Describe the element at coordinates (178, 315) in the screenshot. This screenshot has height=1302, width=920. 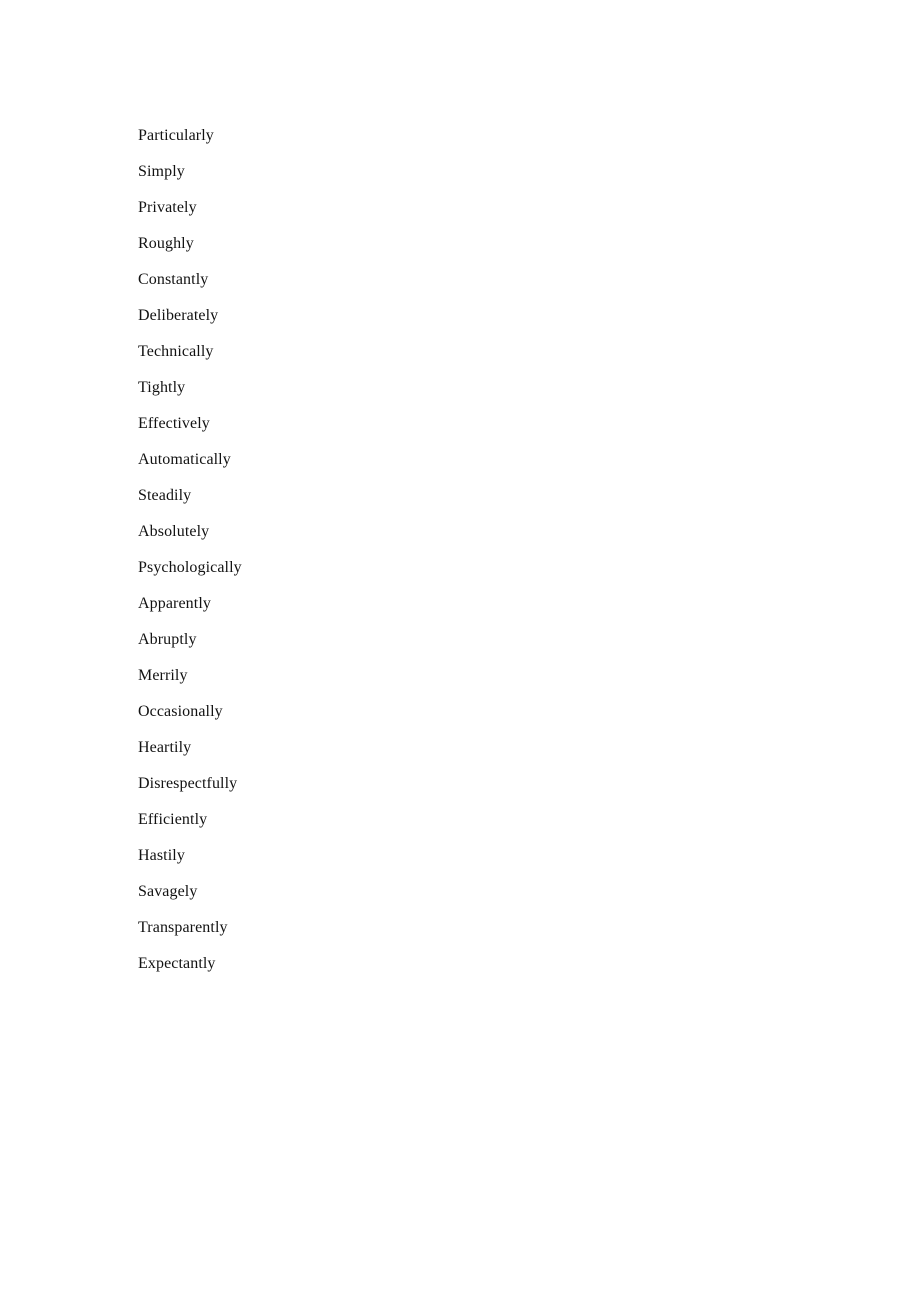
I see `document-line: Deliberately` at that location.